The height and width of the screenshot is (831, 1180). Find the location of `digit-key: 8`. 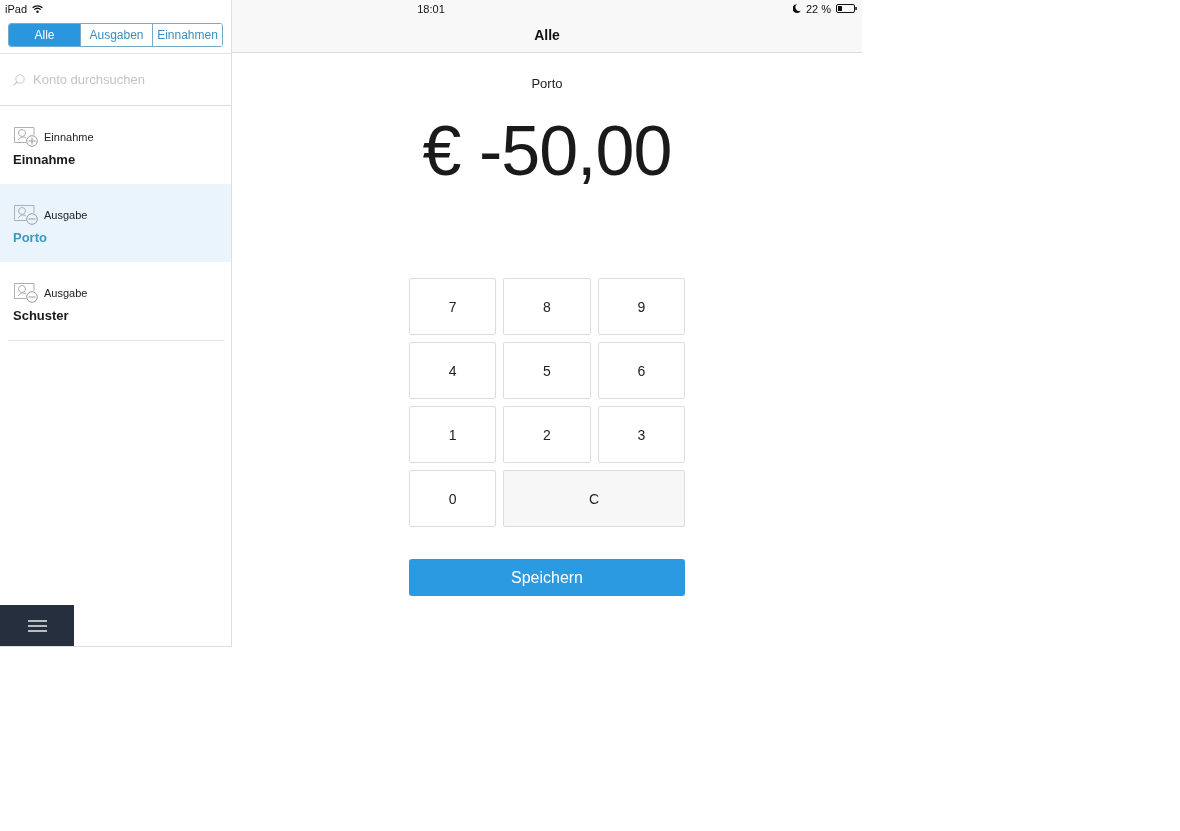

digit-key: 8 is located at coordinates (547, 306).